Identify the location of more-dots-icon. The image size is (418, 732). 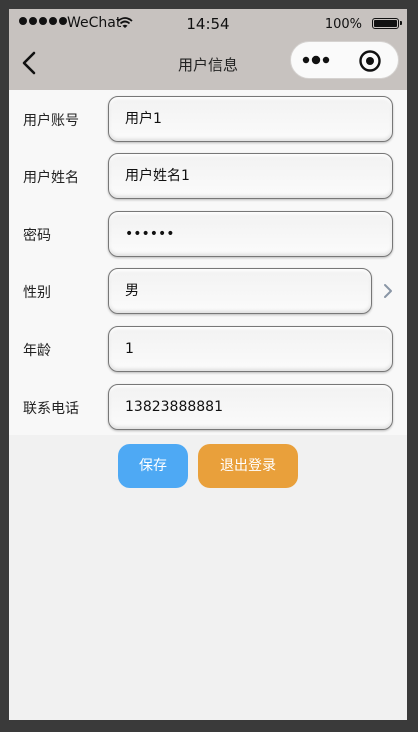
(319, 60).